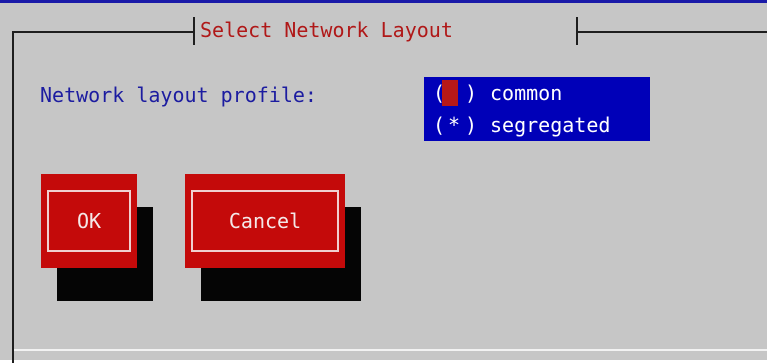 The width and height of the screenshot is (767, 363). What do you see at coordinates (13, 197) in the screenshot?
I see `dialog-frame-left-border` at bounding box center [13, 197].